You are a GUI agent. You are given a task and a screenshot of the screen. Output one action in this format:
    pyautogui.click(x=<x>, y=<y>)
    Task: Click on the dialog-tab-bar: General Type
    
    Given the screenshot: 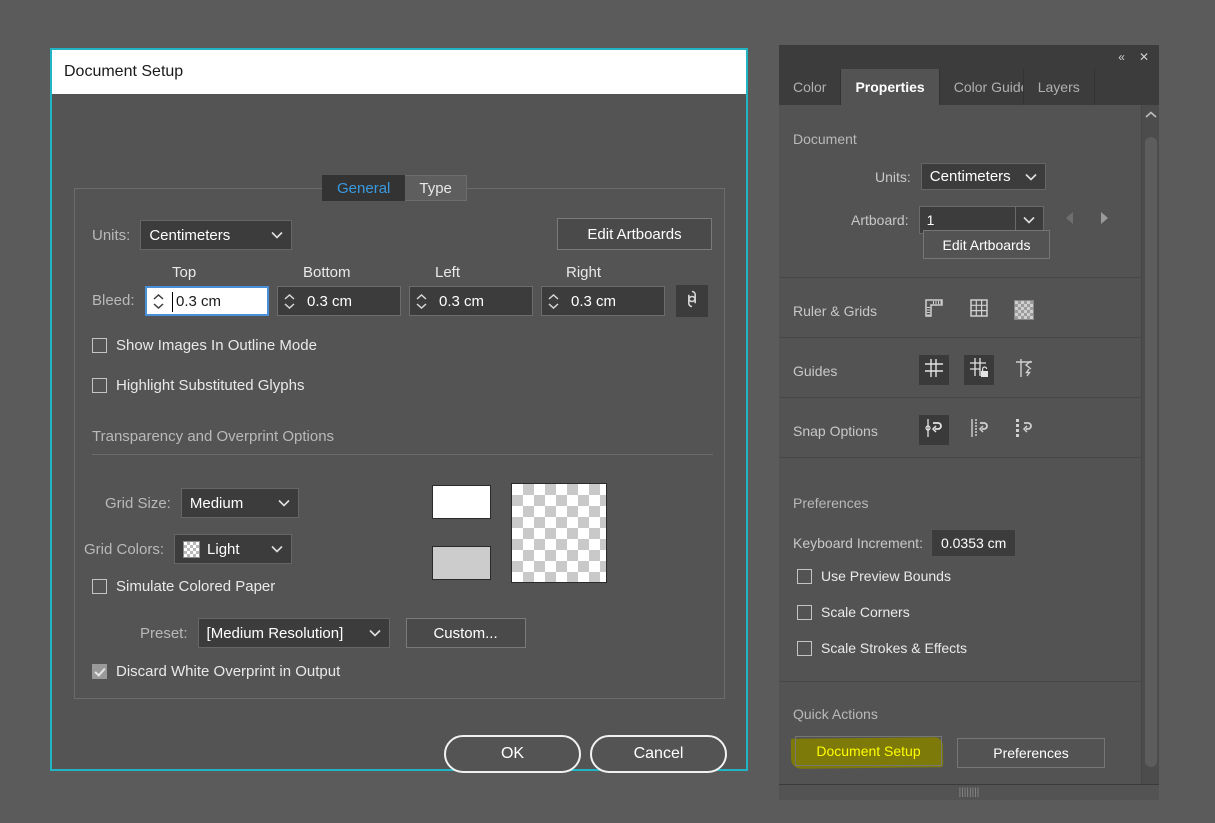 What is the action you would take?
    pyautogui.click(x=394, y=188)
    